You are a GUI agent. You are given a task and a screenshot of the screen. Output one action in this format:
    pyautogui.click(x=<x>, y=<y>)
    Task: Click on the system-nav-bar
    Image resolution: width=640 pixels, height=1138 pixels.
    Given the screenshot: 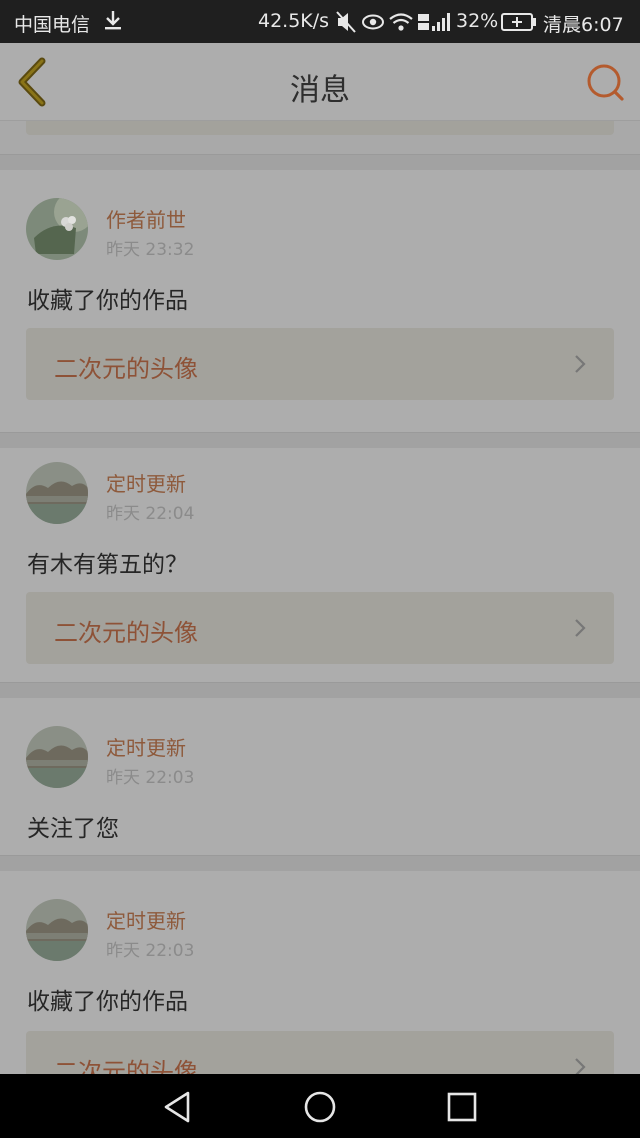 What is the action you would take?
    pyautogui.click(x=320, y=1106)
    